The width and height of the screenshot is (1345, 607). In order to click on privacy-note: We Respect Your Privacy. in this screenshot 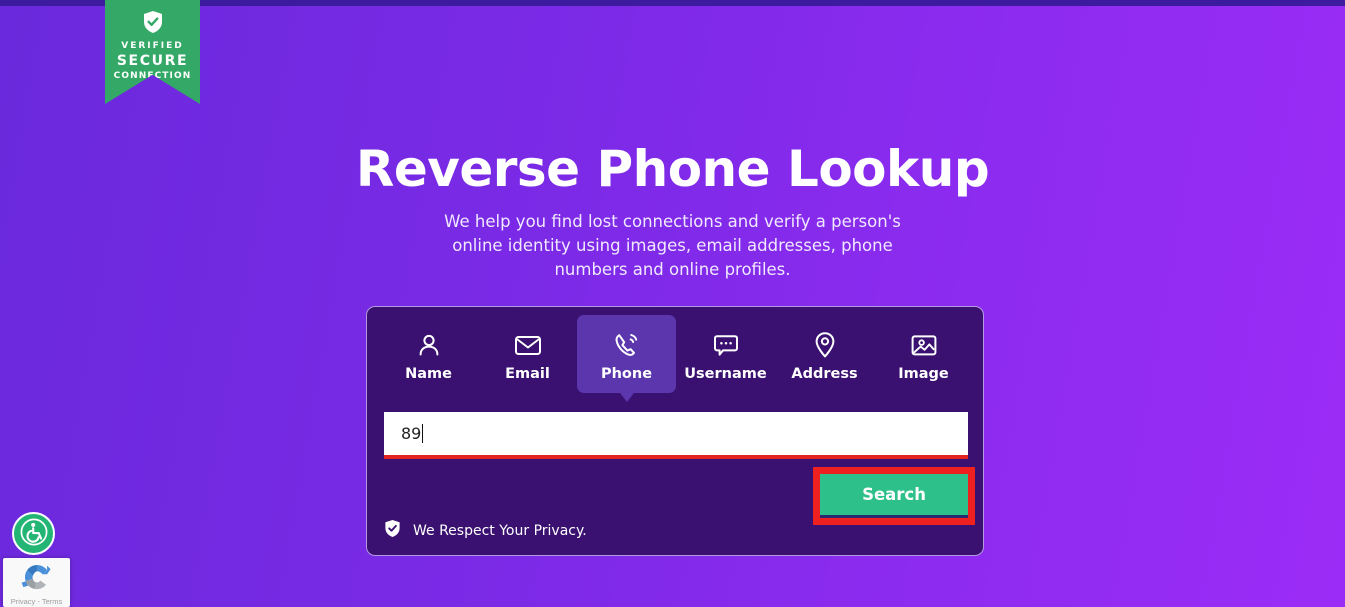, I will do `click(485, 530)`.